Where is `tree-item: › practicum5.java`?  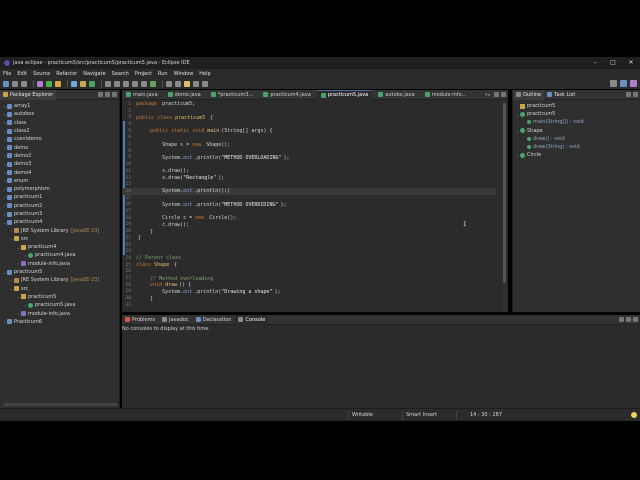
tree-item: › practicum5.java is located at coordinates (59, 305).